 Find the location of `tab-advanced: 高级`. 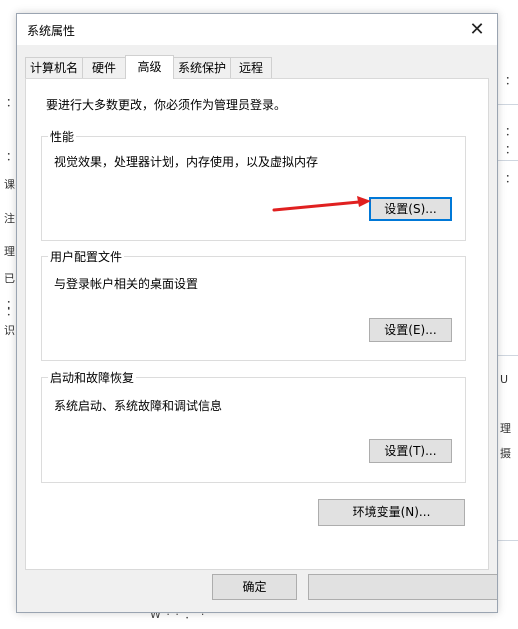

tab-advanced: 高级 is located at coordinates (149, 67).